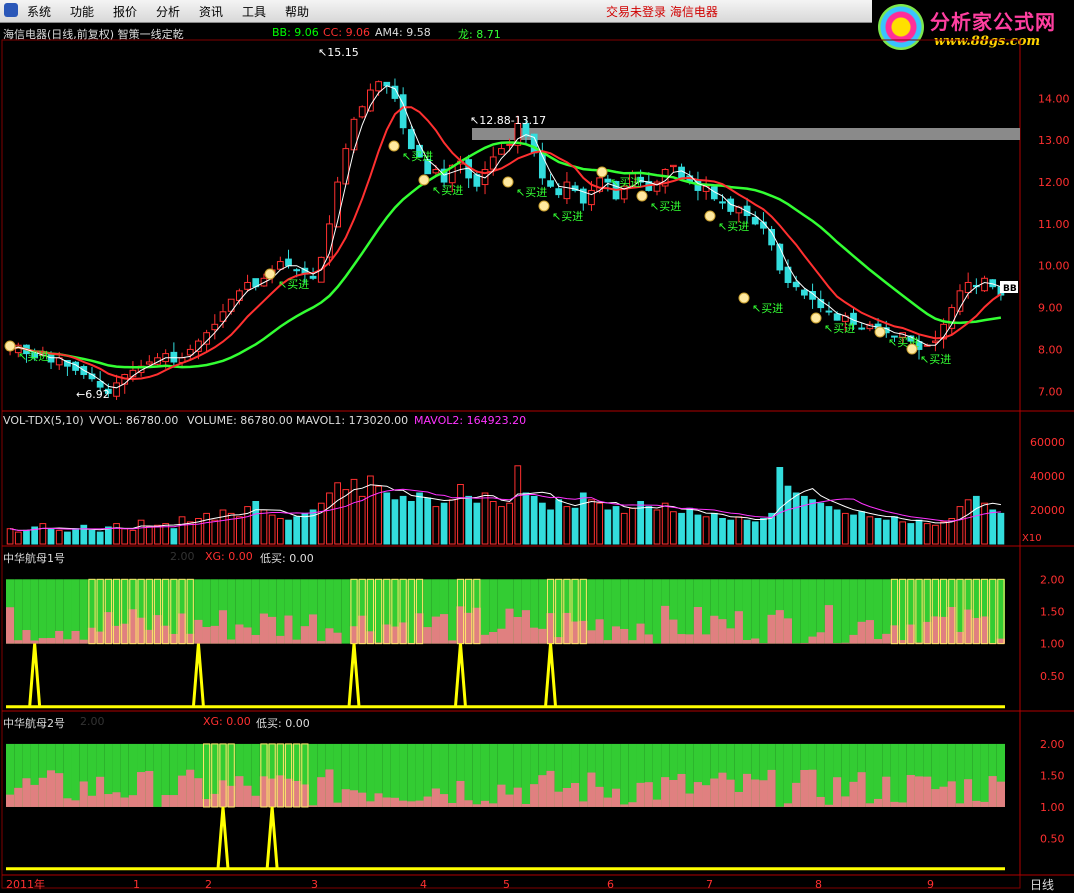 This screenshot has width=1074, height=893. Describe the element at coordinates (297, 11) in the screenshot. I see `menu-help: 帮助` at that location.